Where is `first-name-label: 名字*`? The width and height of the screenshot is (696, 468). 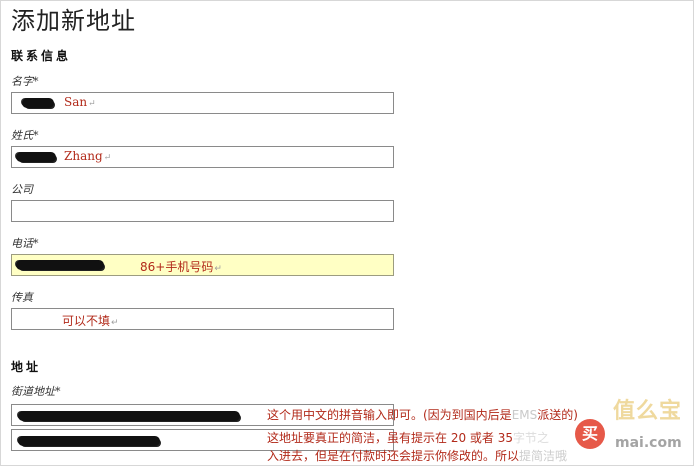 first-name-label: 名字* is located at coordinates (25, 81).